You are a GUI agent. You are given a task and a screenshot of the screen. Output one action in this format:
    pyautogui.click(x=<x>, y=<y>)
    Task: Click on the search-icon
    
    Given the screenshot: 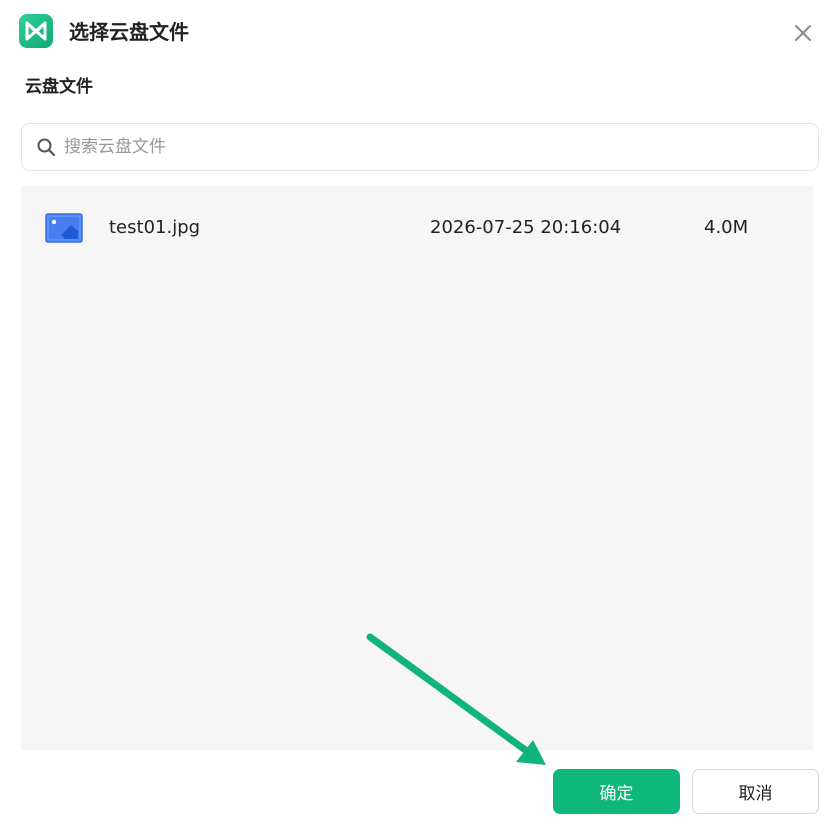 What is the action you would take?
    pyautogui.click(x=46, y=147)
    